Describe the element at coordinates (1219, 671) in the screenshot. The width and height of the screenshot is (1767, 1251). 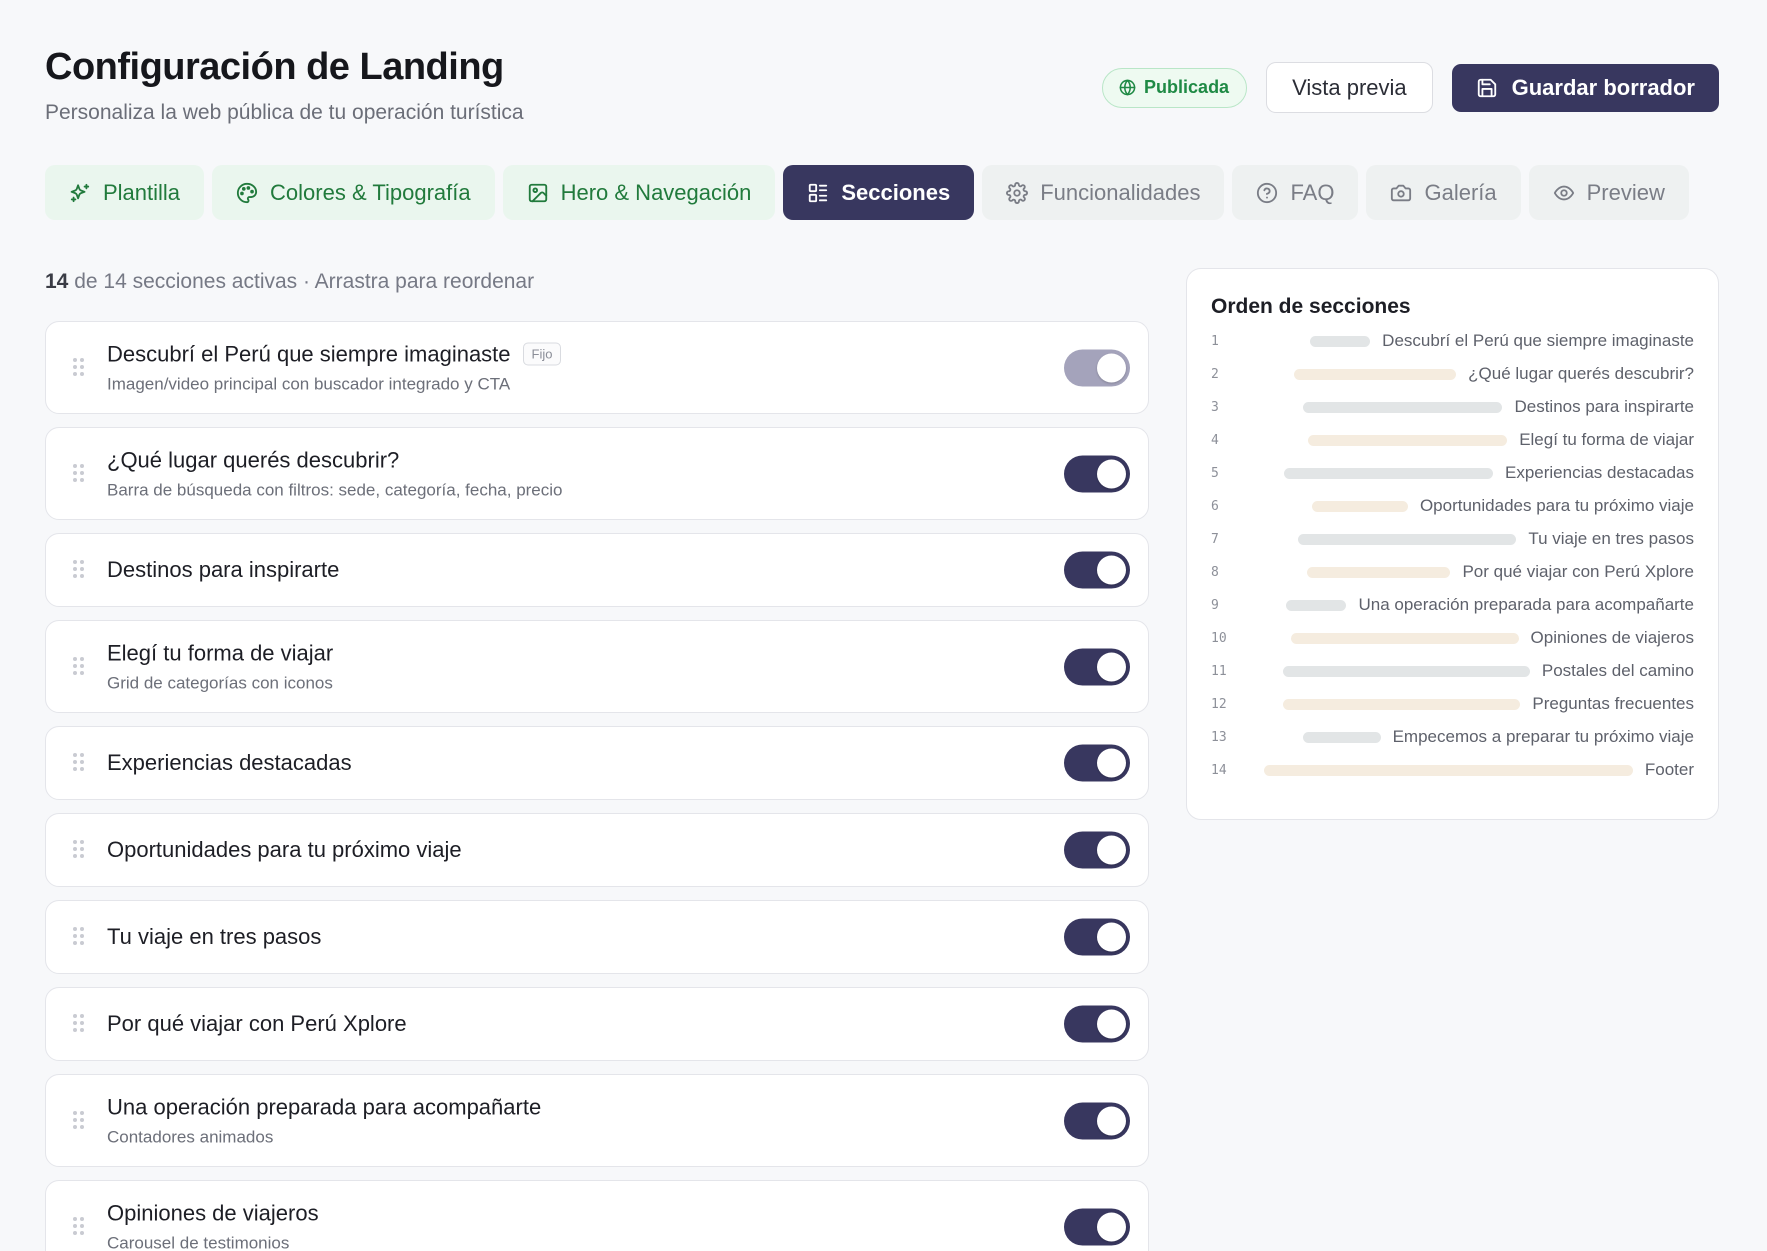
I see `order-number: 11` at that location.